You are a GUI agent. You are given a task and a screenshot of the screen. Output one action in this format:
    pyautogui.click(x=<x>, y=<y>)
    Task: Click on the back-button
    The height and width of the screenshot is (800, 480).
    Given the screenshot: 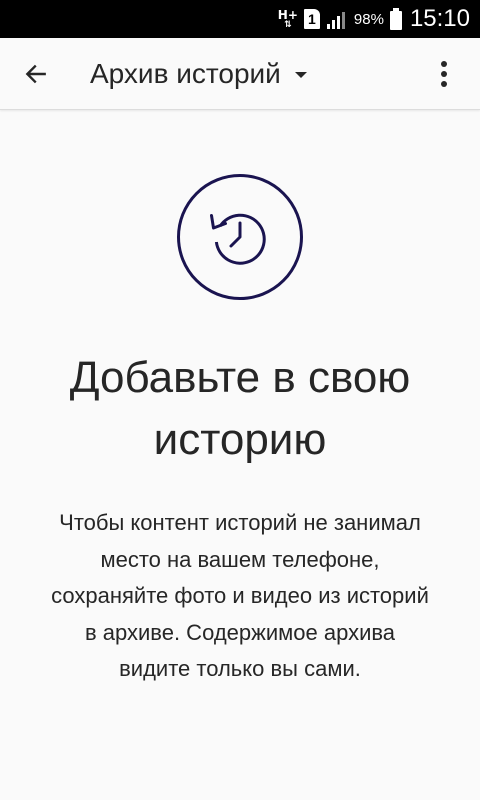 What is the action you would take?
    pyautogui.click(x=36, y=74)
    